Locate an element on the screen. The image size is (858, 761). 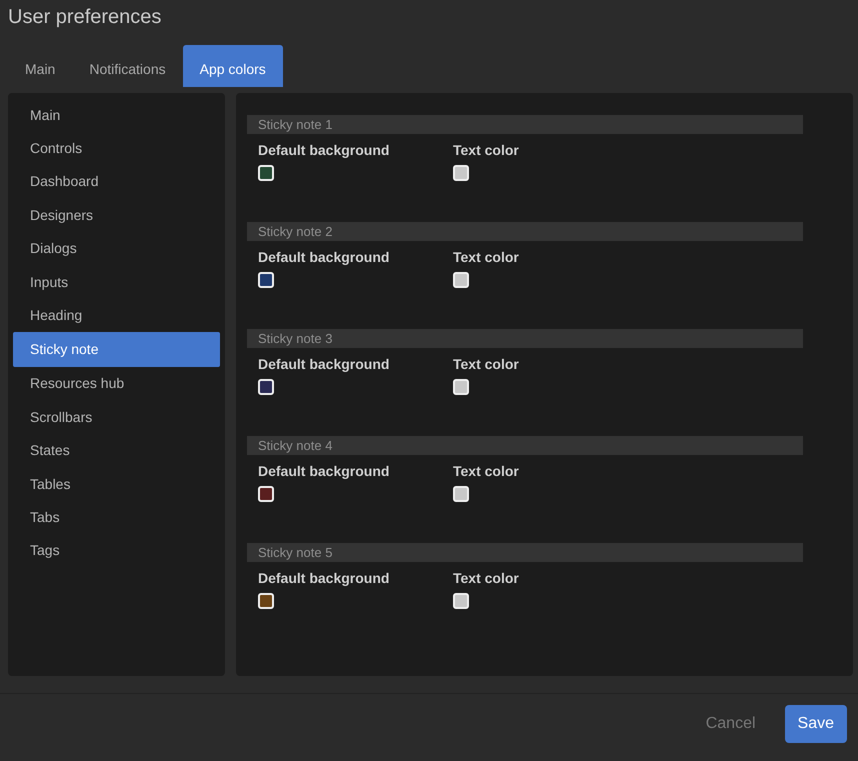
sidebar-item: States is located at coordinates (116, 450).